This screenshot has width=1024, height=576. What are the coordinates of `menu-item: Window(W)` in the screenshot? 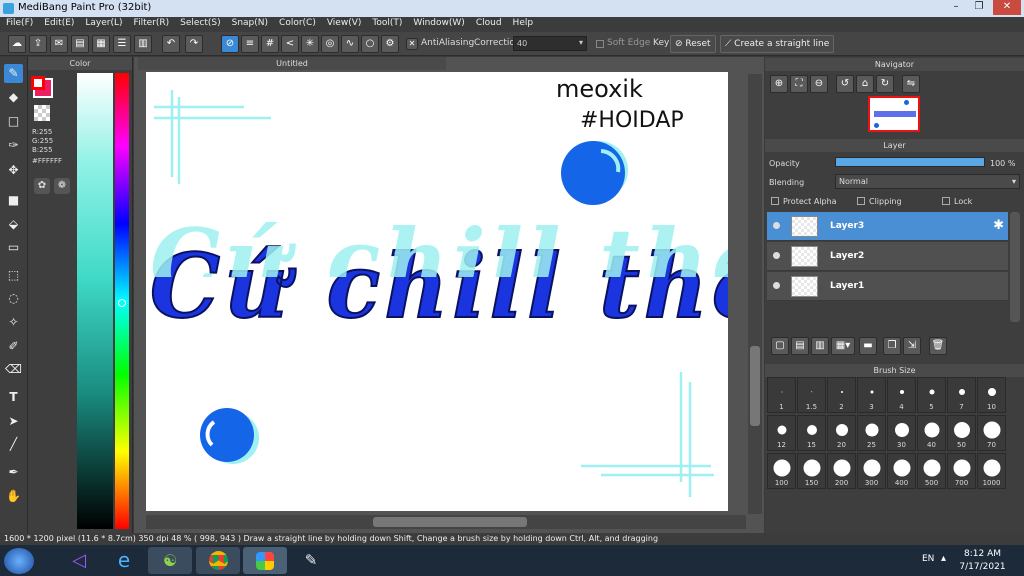 It's located at (438, 22).